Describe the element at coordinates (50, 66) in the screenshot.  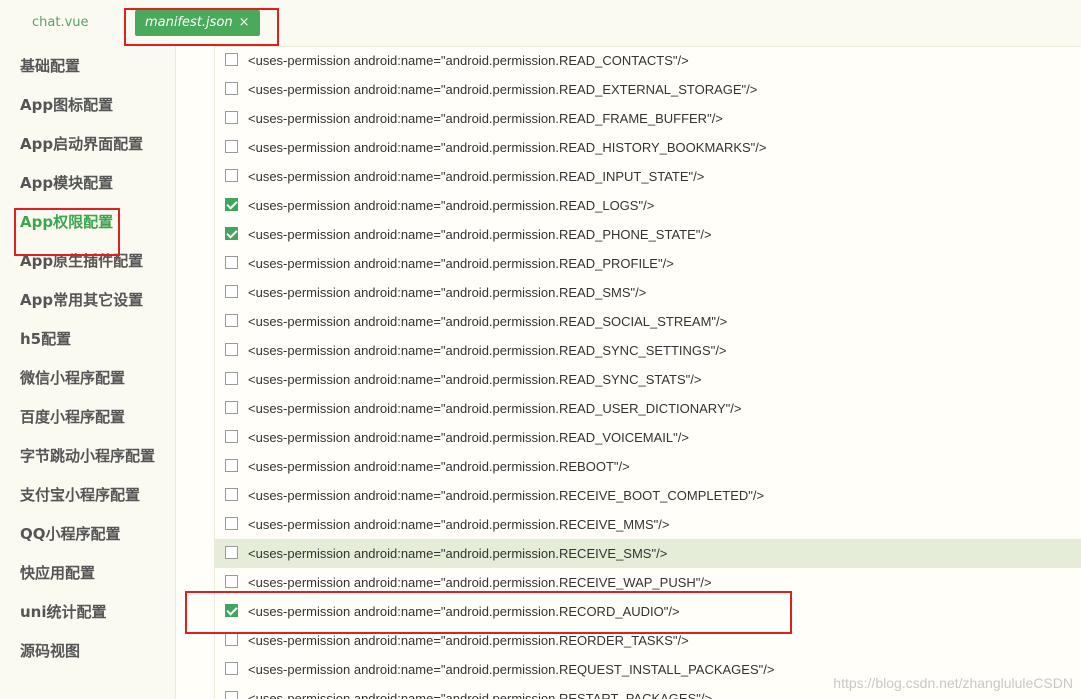
I see `sidebar-item: 基础配置` at that location.